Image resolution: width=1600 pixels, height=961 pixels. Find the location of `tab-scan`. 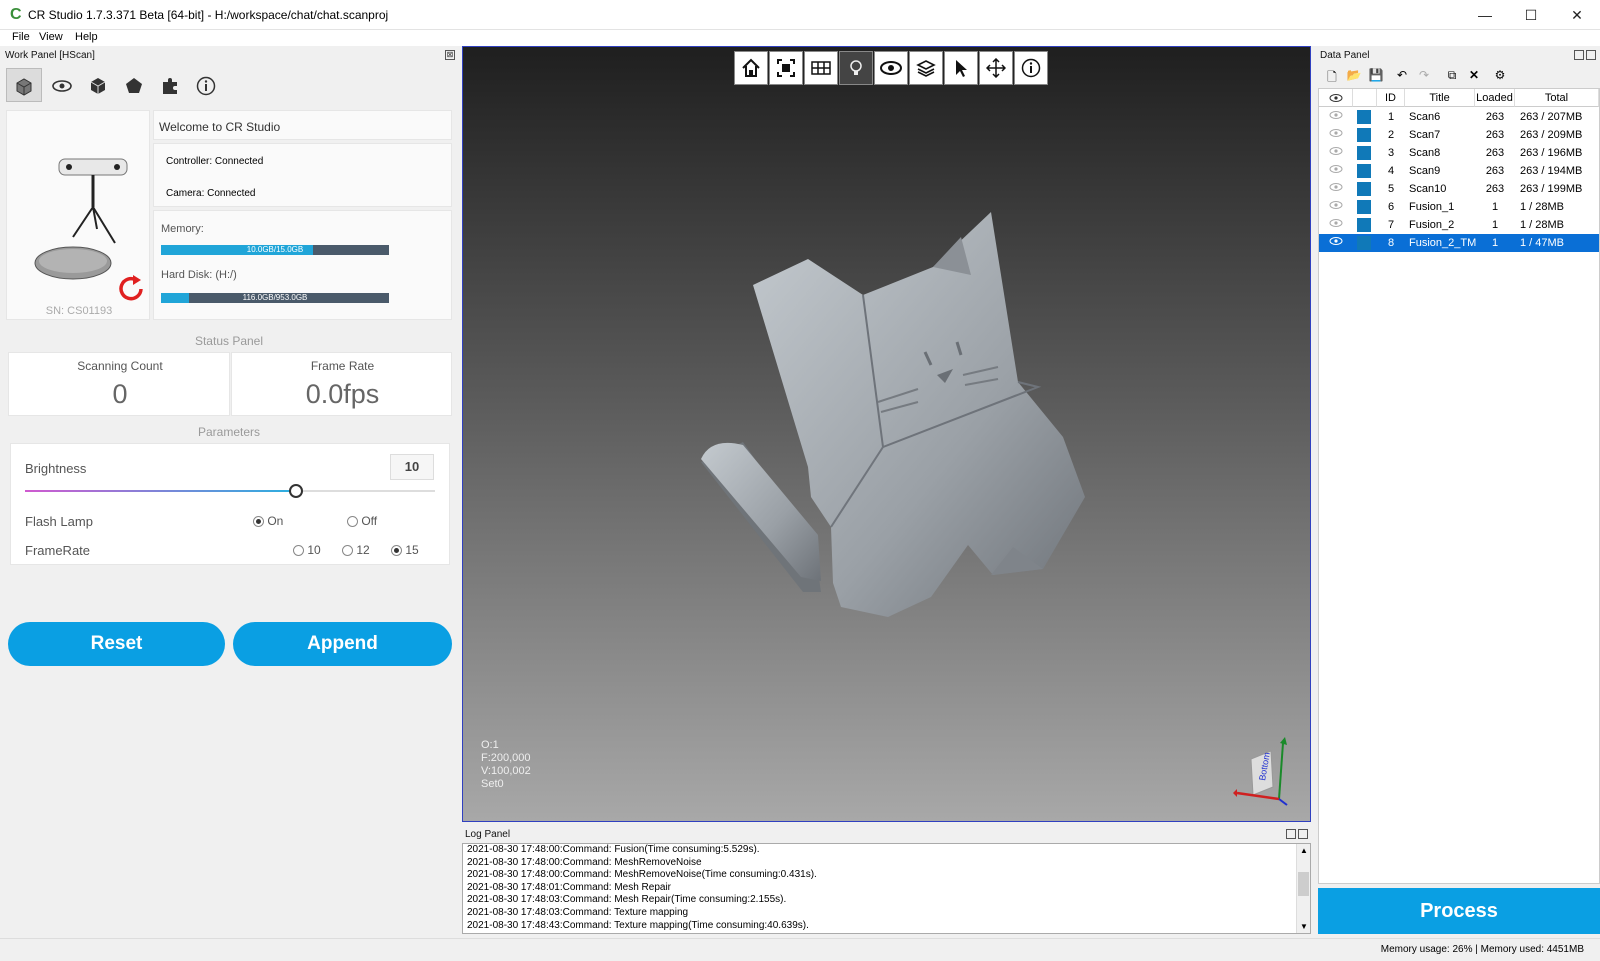

tab-scan is located at coordinates (24, 85).